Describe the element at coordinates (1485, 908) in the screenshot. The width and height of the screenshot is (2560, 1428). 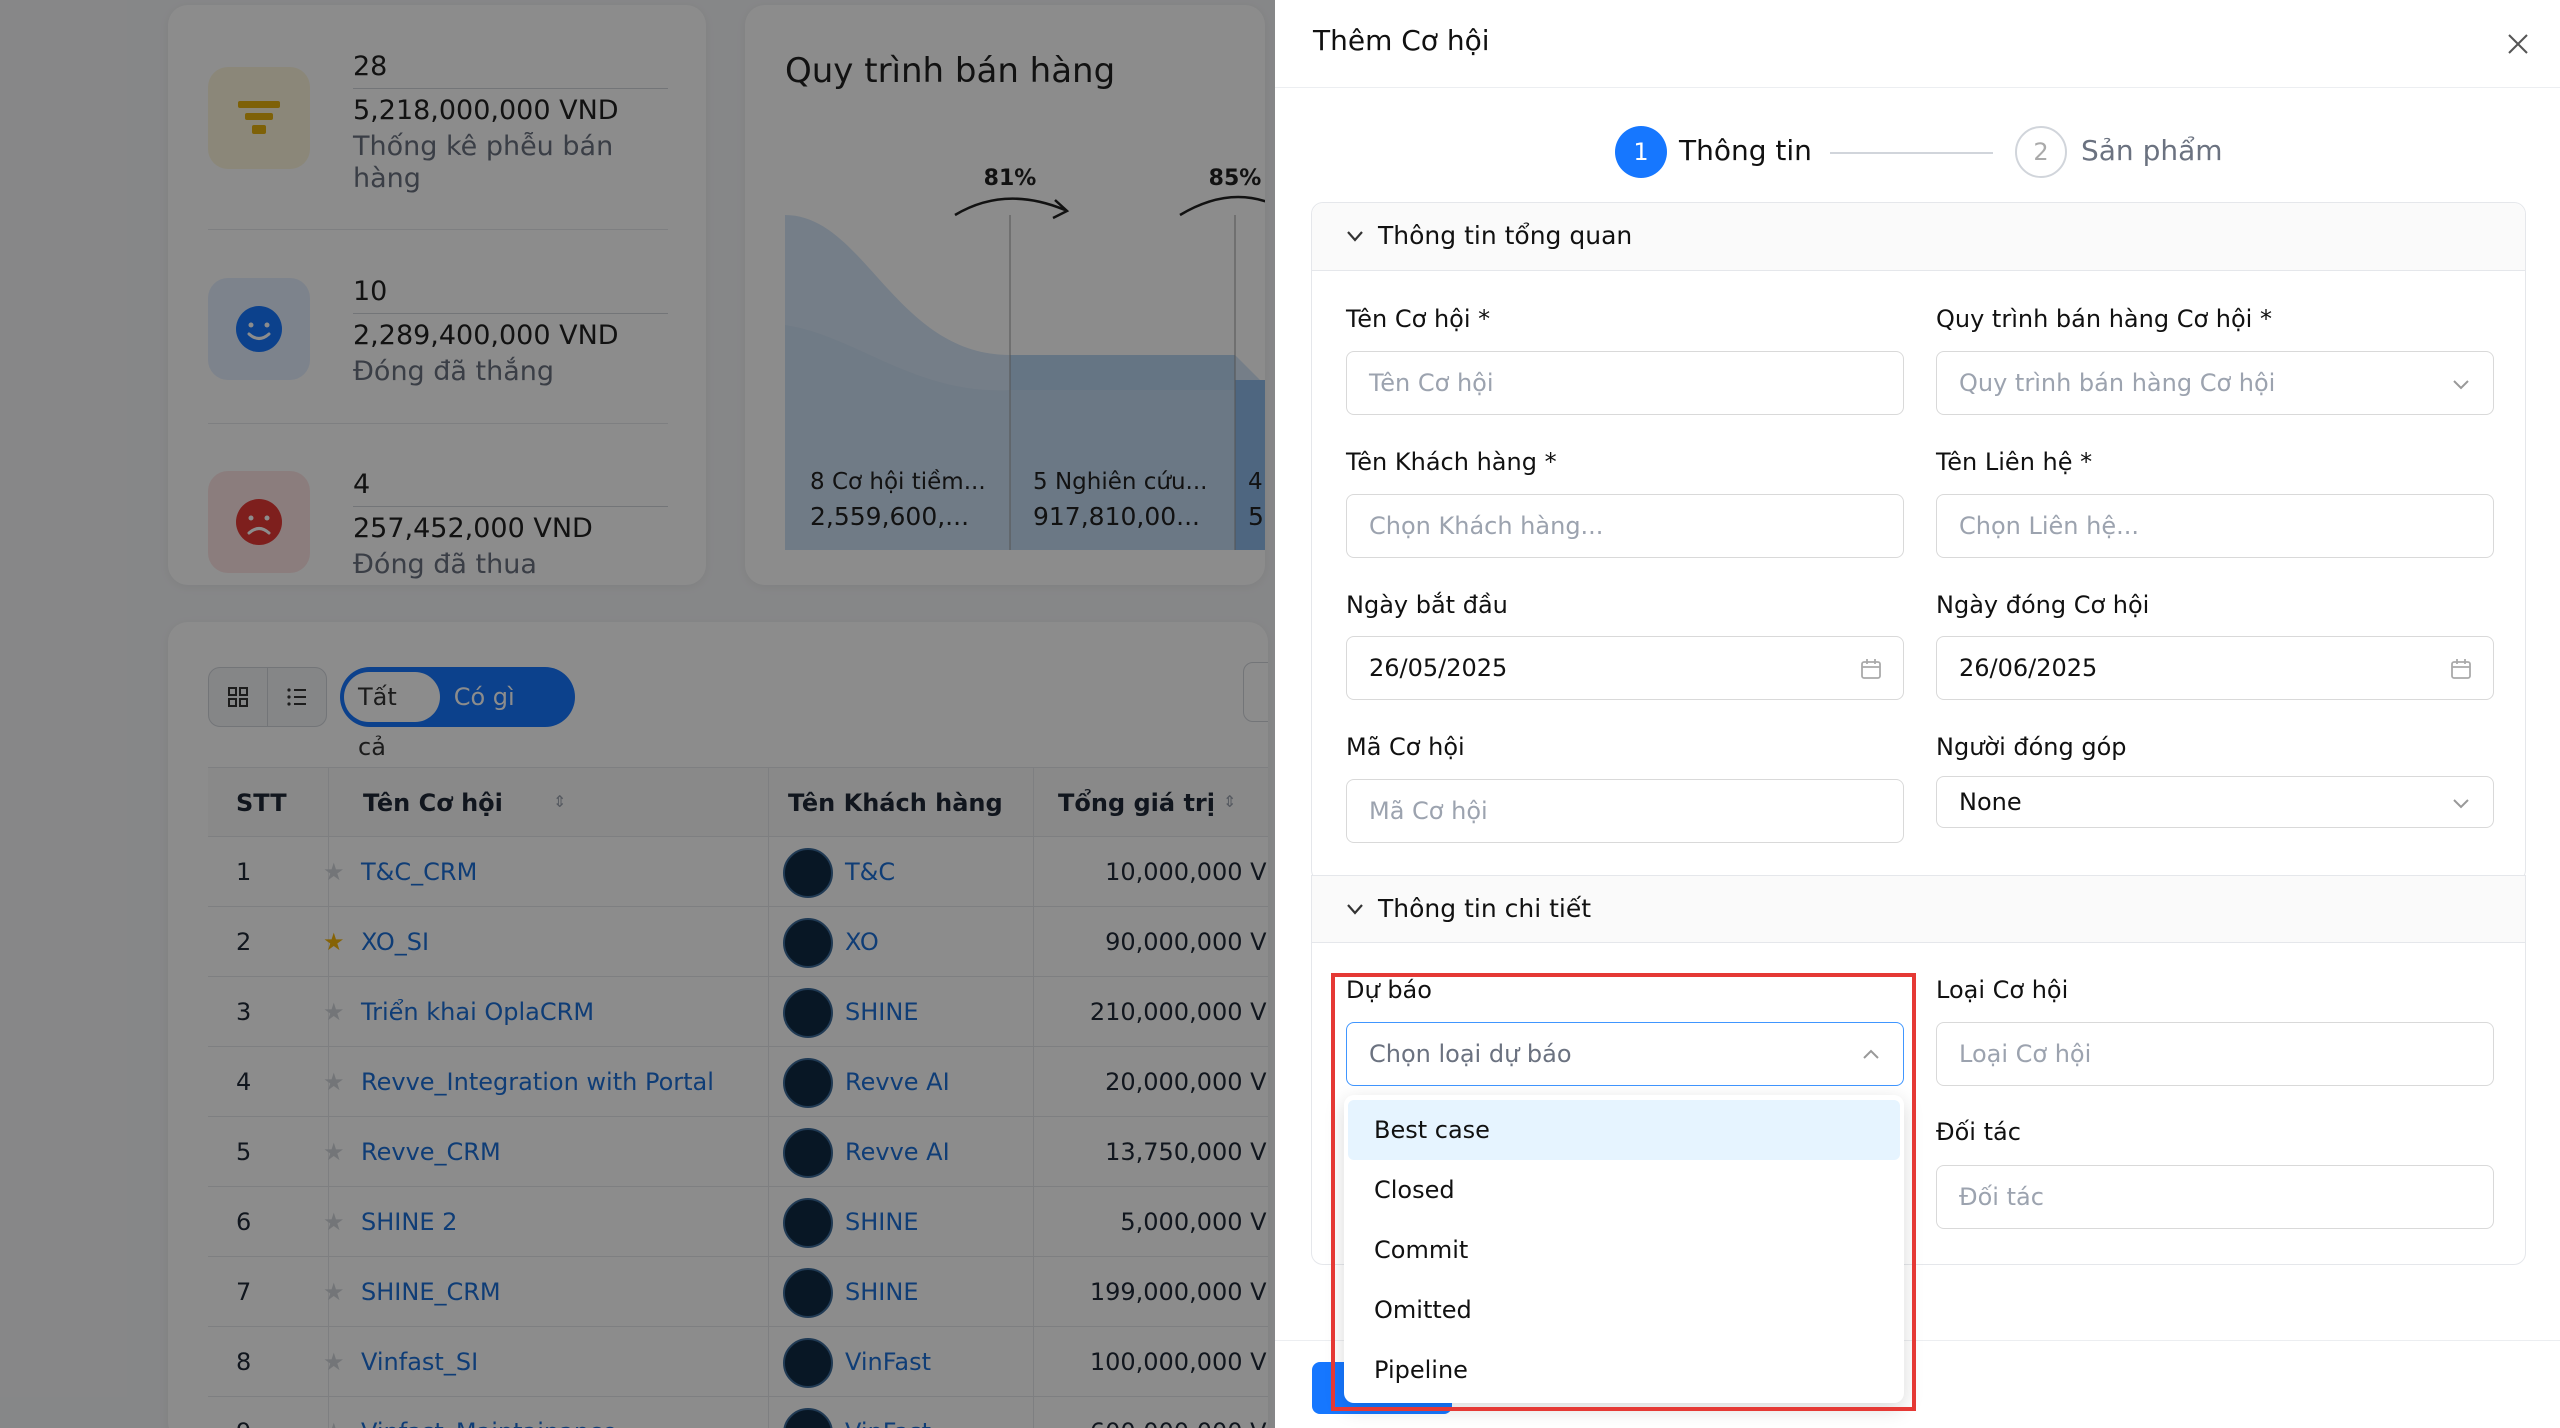
I see `section-detail-title: Thông tin chi tiết` at that location.